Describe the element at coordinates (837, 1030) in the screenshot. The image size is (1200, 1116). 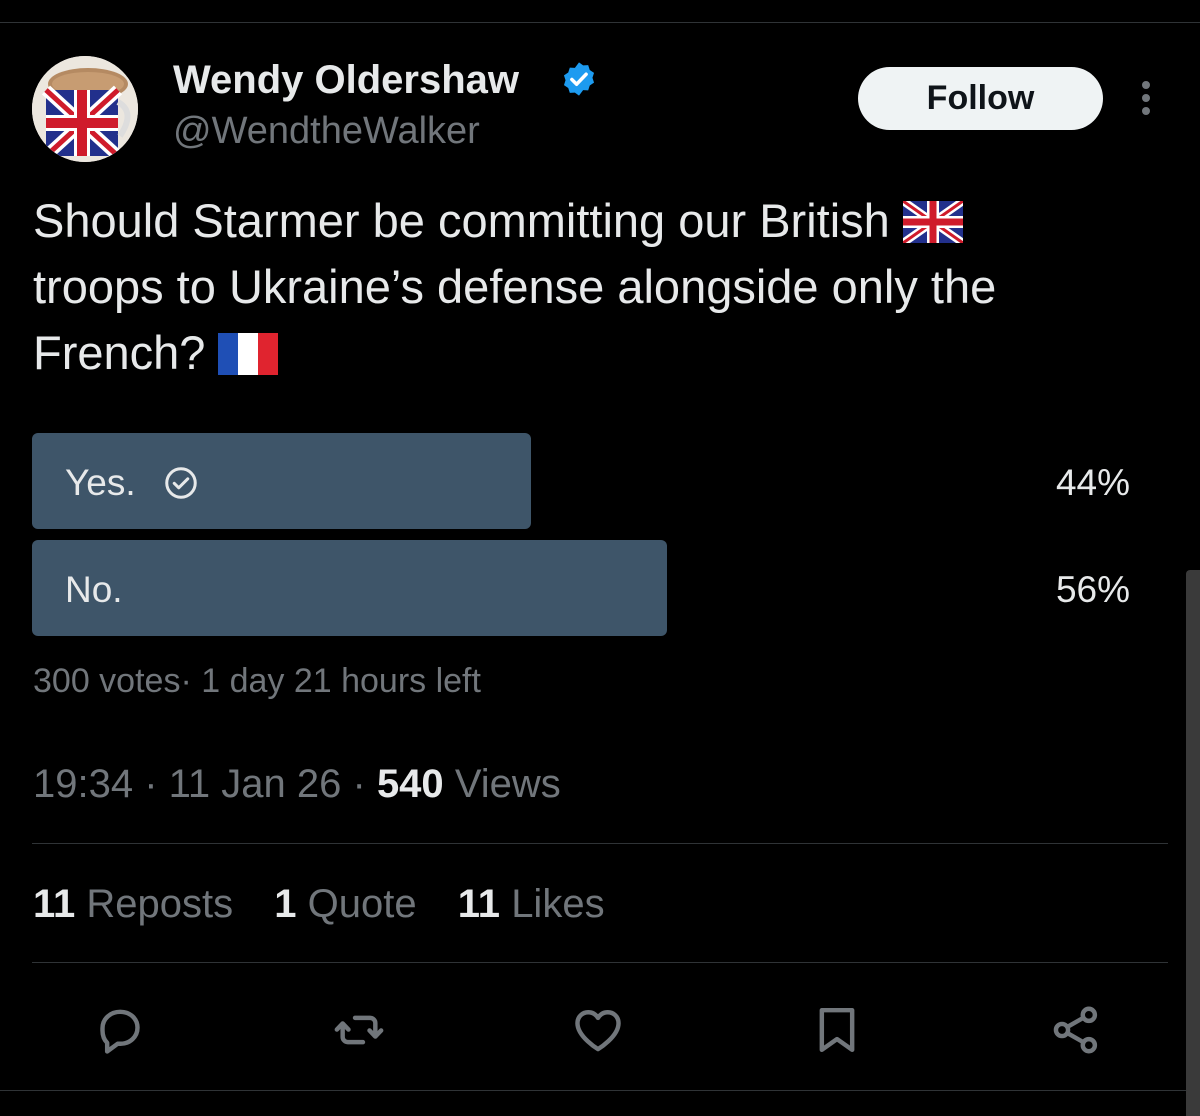
I see `bookmark-icon` at that location.